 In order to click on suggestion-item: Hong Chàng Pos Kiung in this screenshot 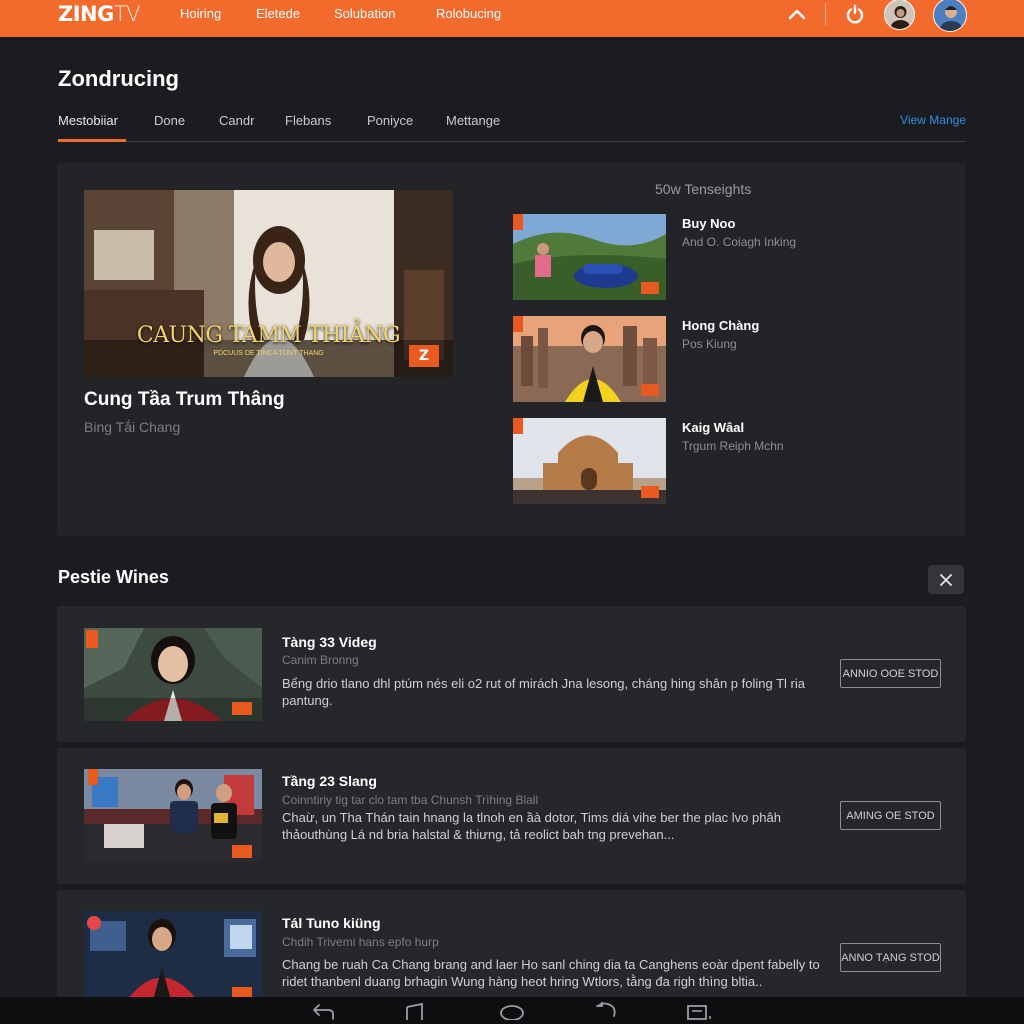, I will do `click(733, 359)`.